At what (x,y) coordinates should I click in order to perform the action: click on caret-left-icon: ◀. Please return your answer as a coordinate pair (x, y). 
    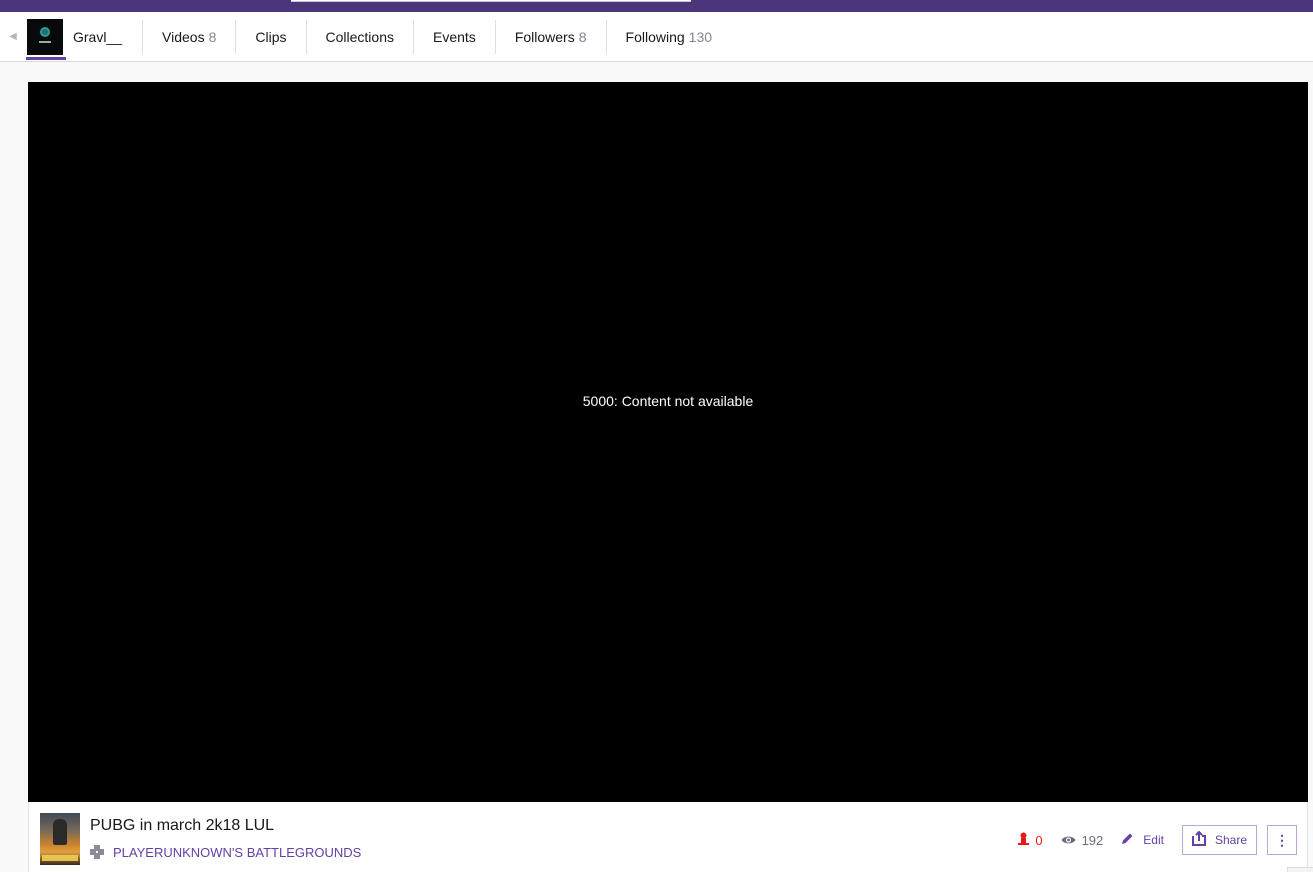
    Looking at the image, I should click on (13, 36).